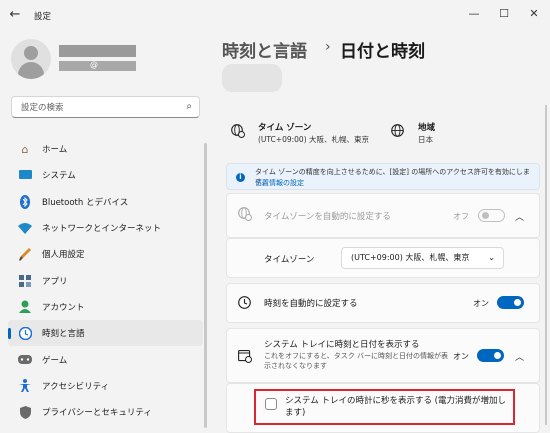 The image size is (550, 433). What do you see at coordinates (25, 281) in the screenshot?
I see `apps-icon` at bounding box center [25, 281].